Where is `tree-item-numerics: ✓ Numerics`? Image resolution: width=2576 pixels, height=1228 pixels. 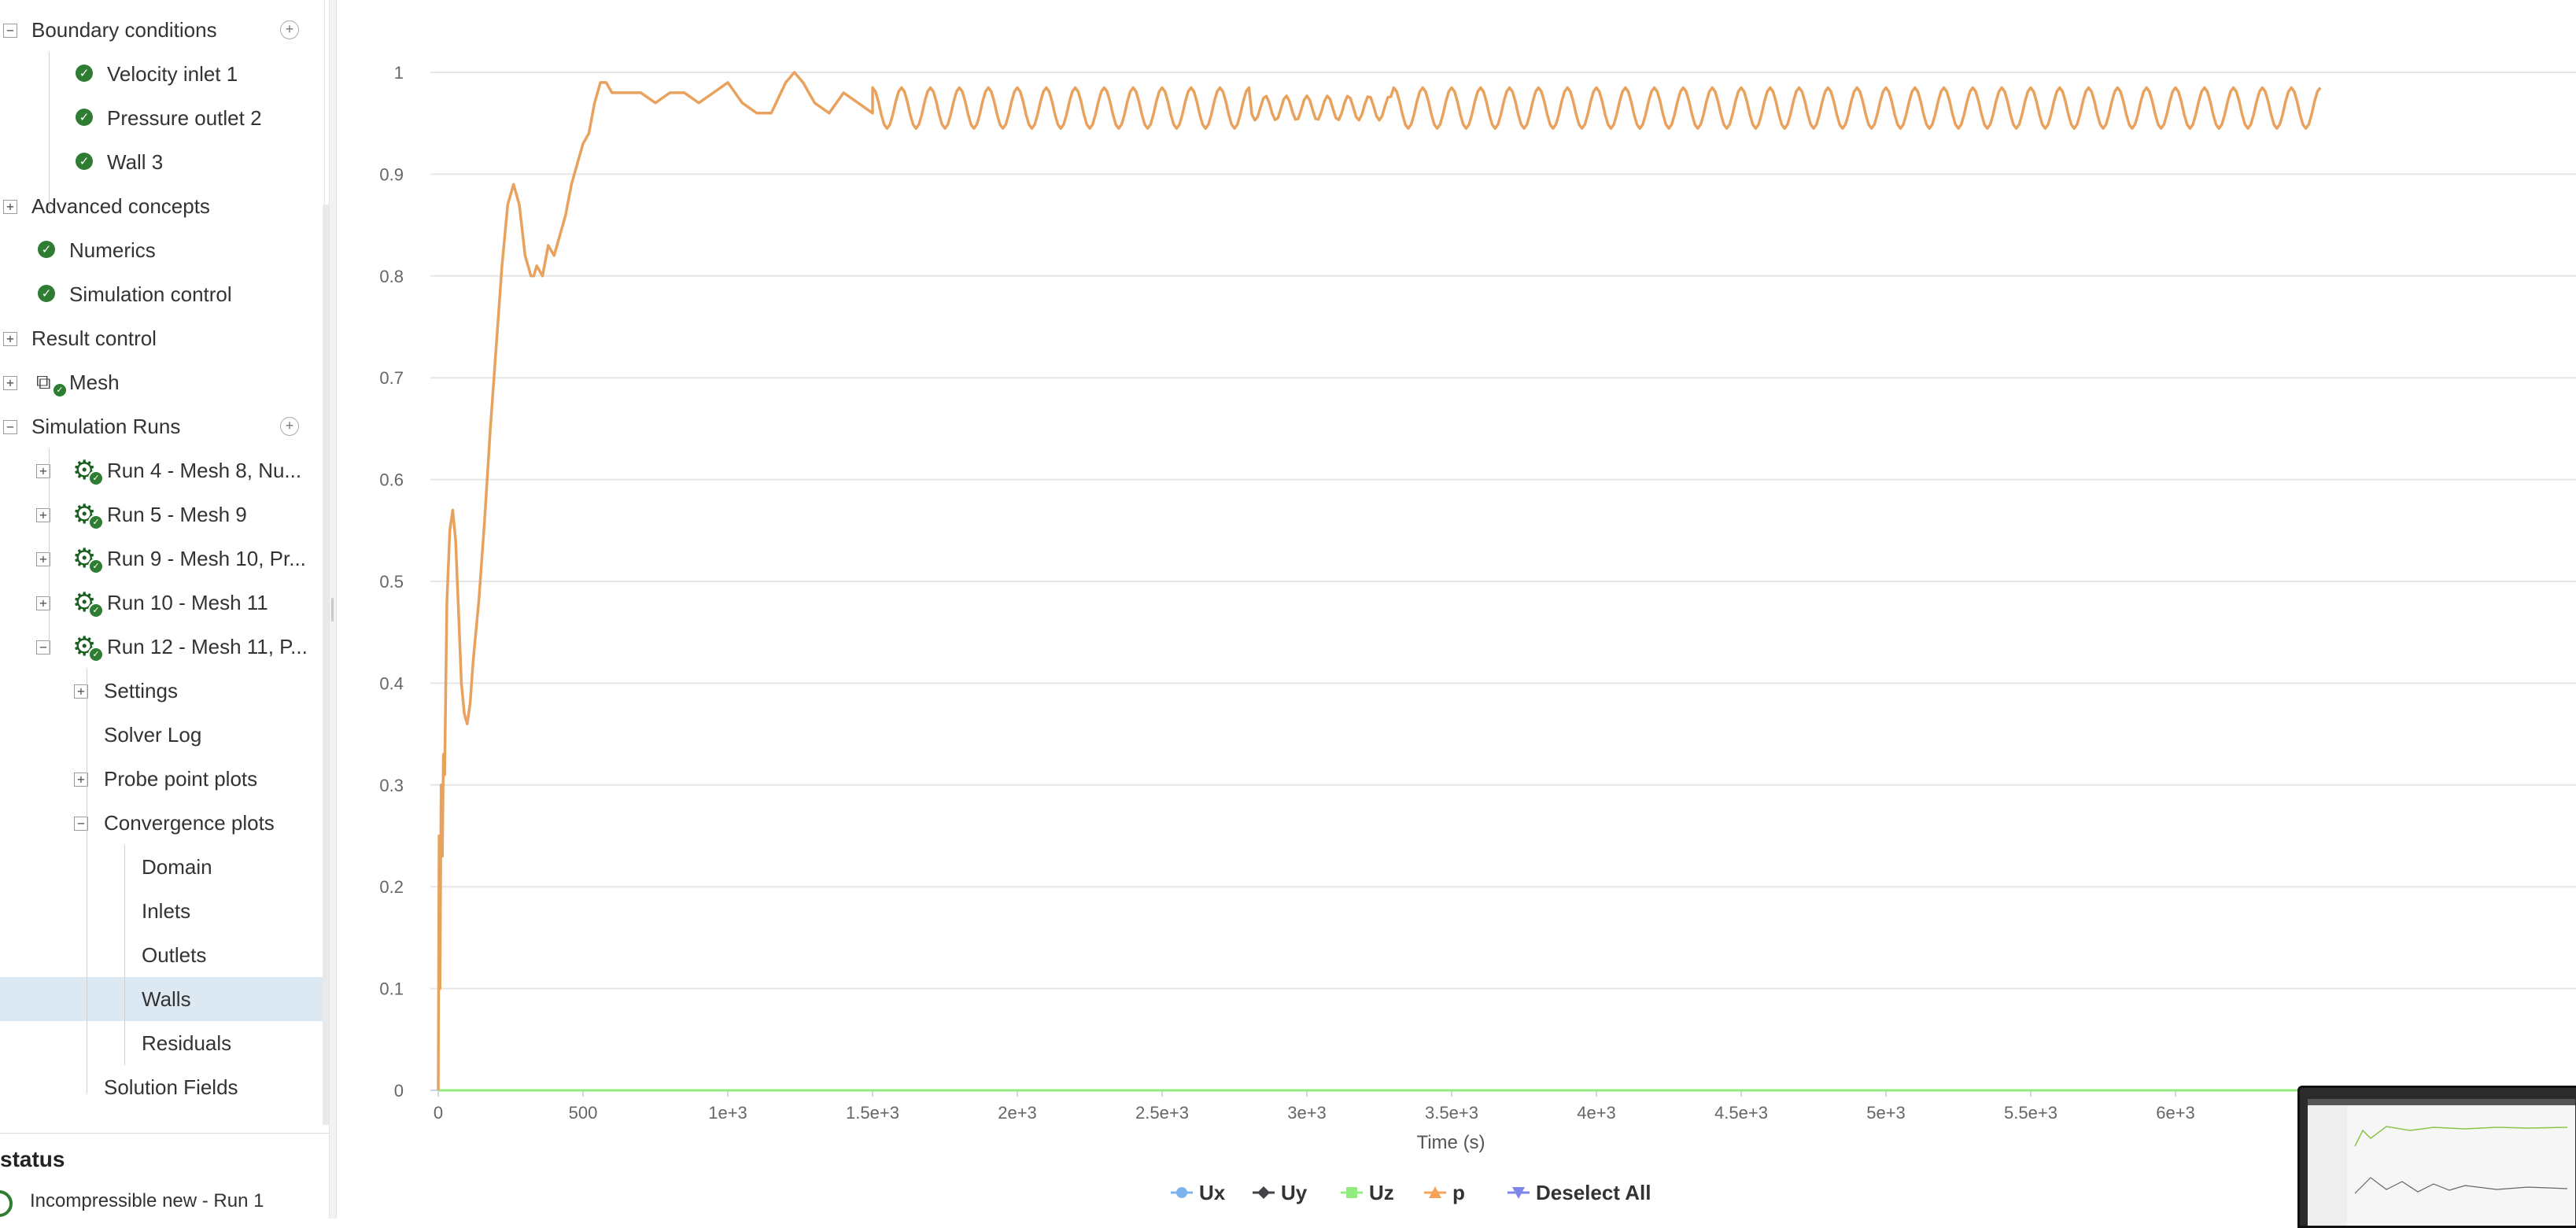
tree-item-numerics: ✓ Numerics is located at coordinates (162, 250).